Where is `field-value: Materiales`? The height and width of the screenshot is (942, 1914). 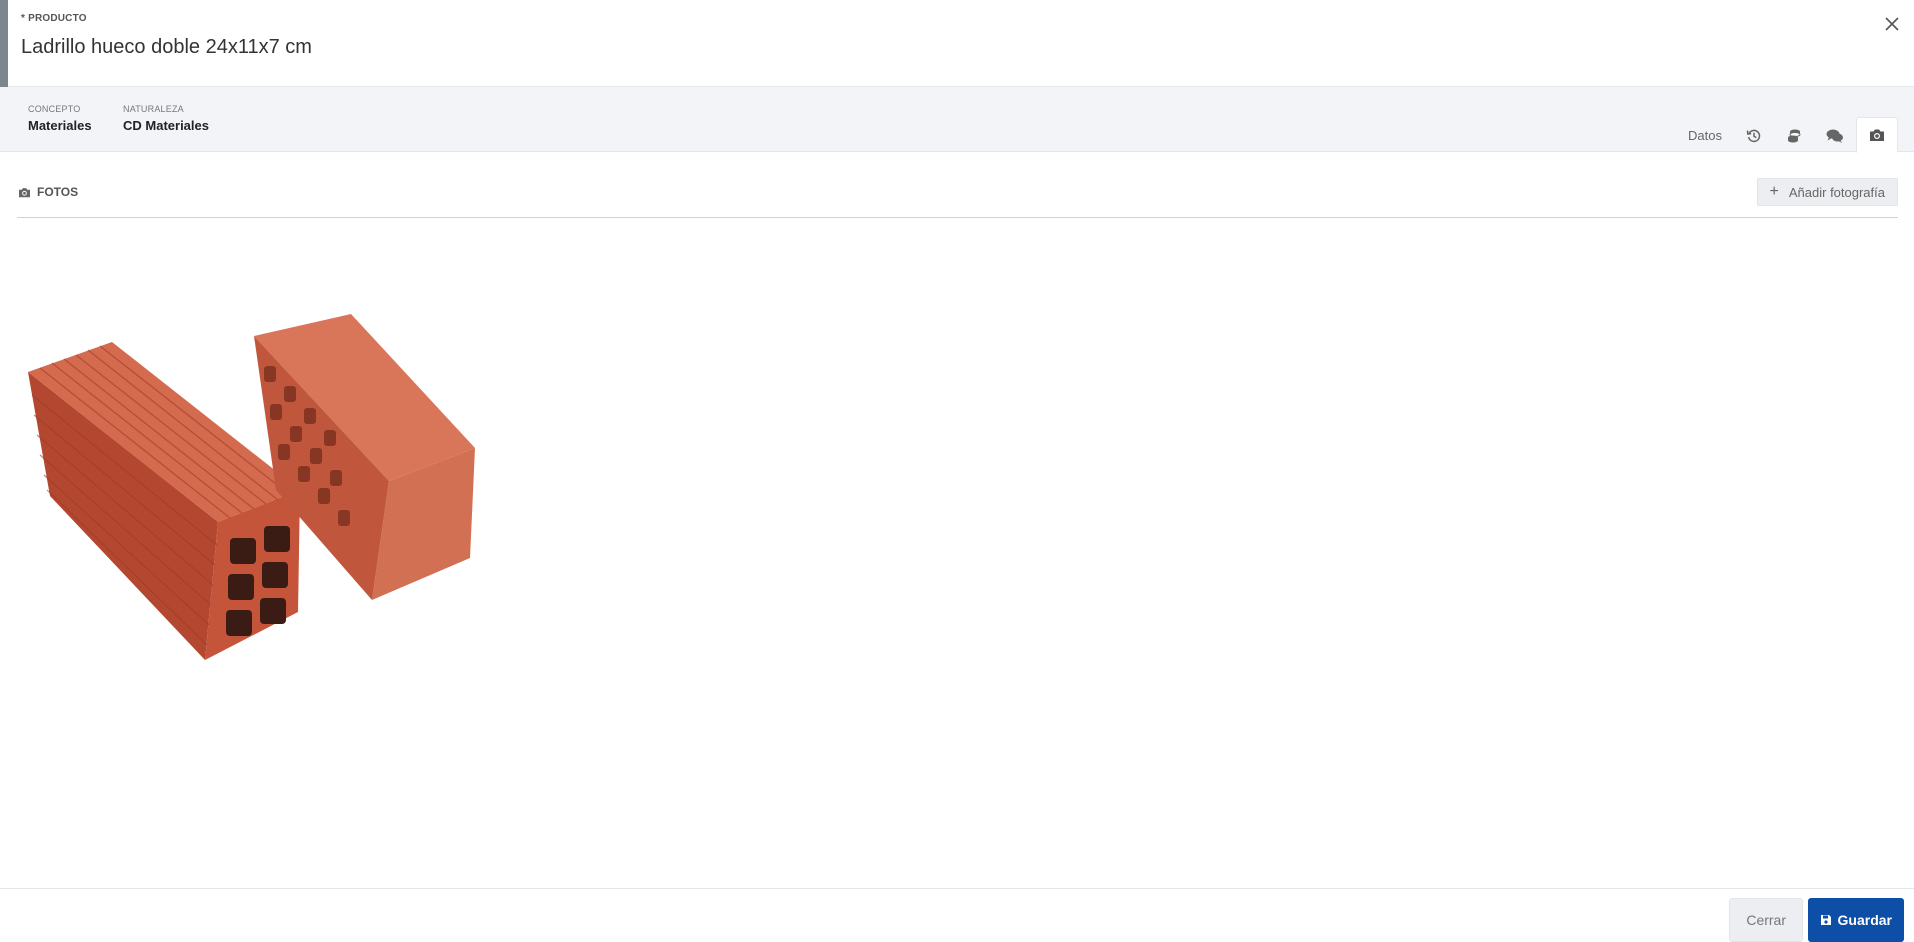
field-value: Materiales is located at coordinates (60, 125).